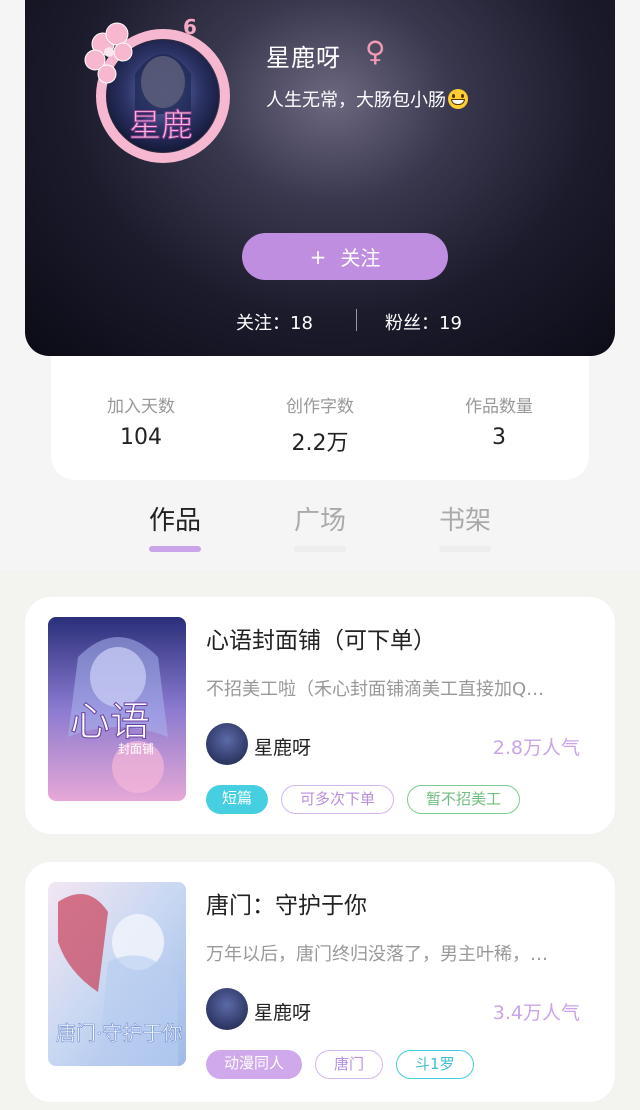 This screenshot has width=640, height=1110. What do you see at coordinates (320, 518) in the screenshot?
I see `tab-square: 广场` at bounding box center [320, 518].